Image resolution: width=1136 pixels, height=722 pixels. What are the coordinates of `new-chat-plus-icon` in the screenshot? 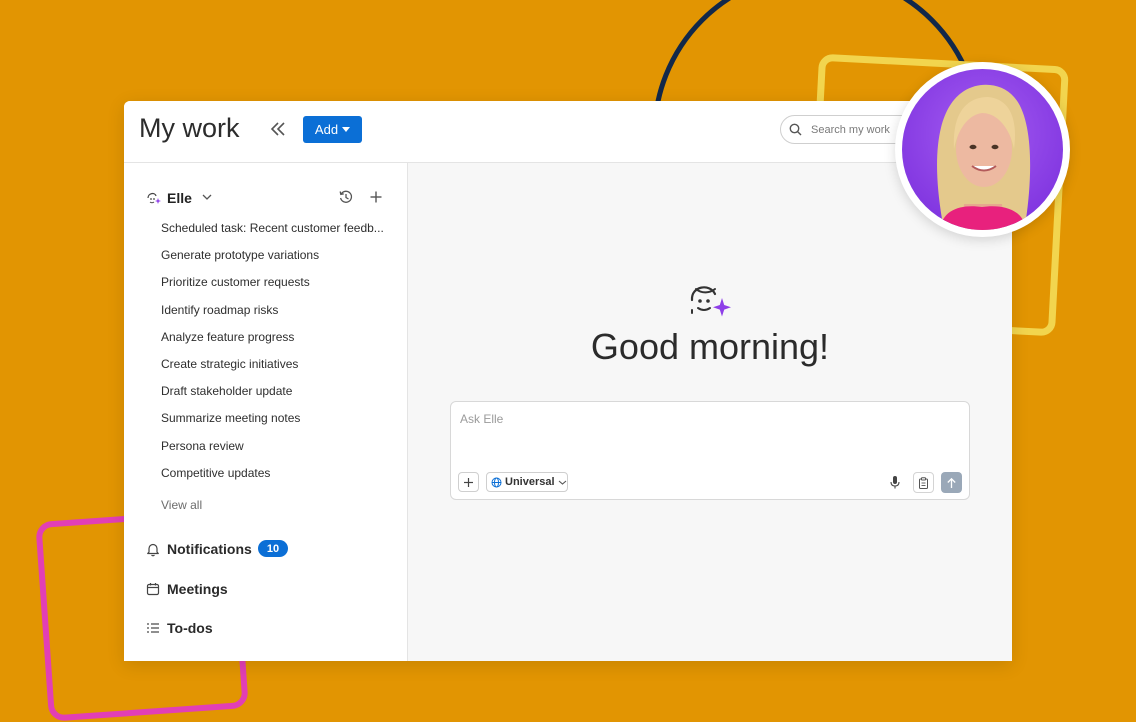 It's located at (376, 197).